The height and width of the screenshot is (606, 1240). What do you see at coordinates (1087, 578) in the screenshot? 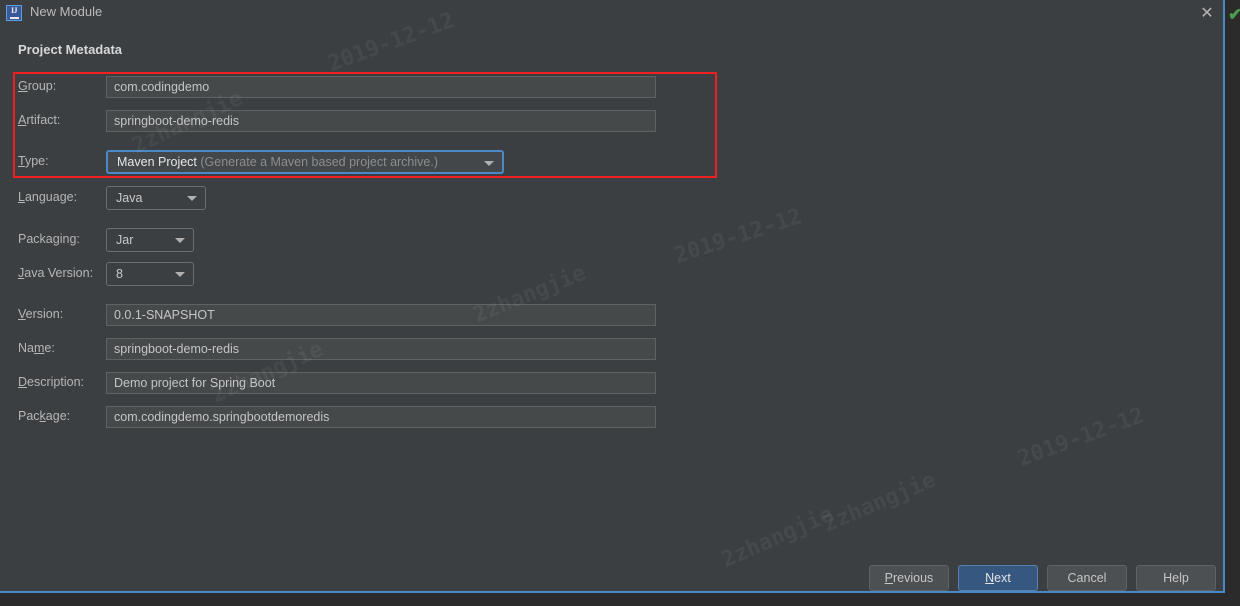
I see `cancel-button: Cancel` at bounding box center [1087, 578].